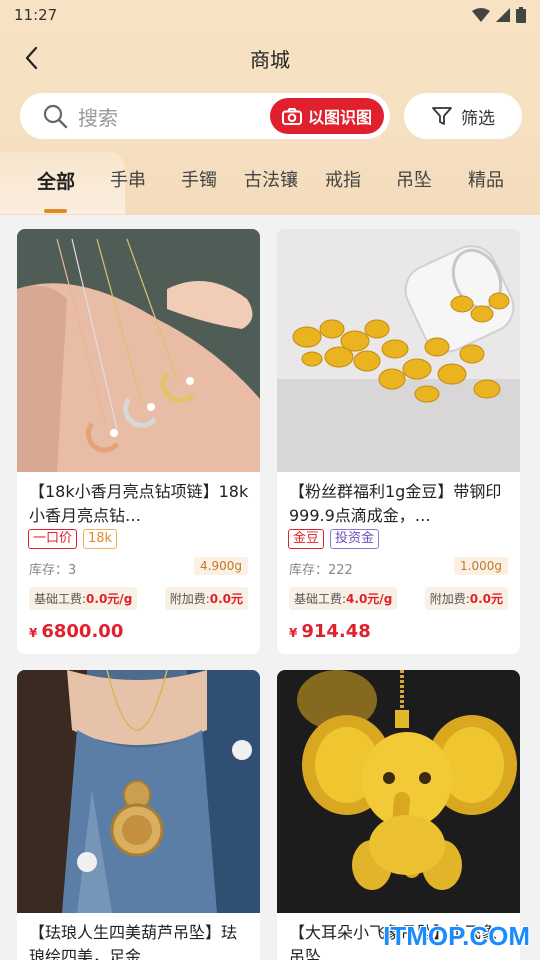  I want to click on tab-boutique: 精品, so click(486, 179).